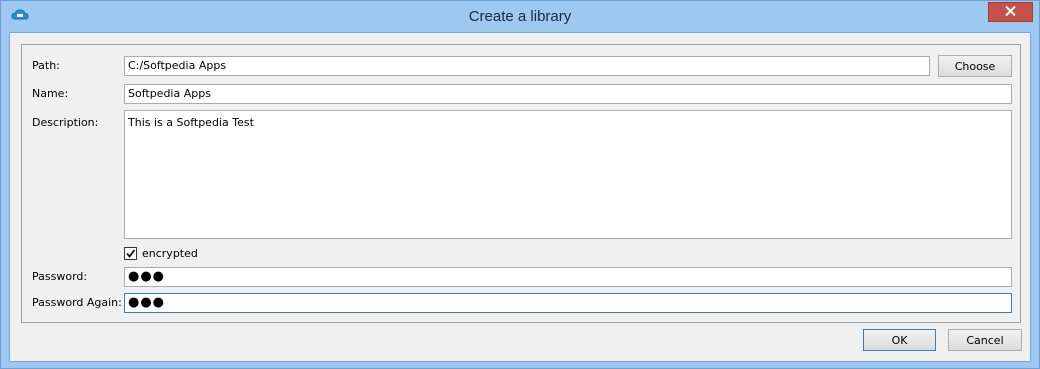  Describe the element at coordinates (568, 277) in the screenshot. I see `password-input: ●●●` at that location.